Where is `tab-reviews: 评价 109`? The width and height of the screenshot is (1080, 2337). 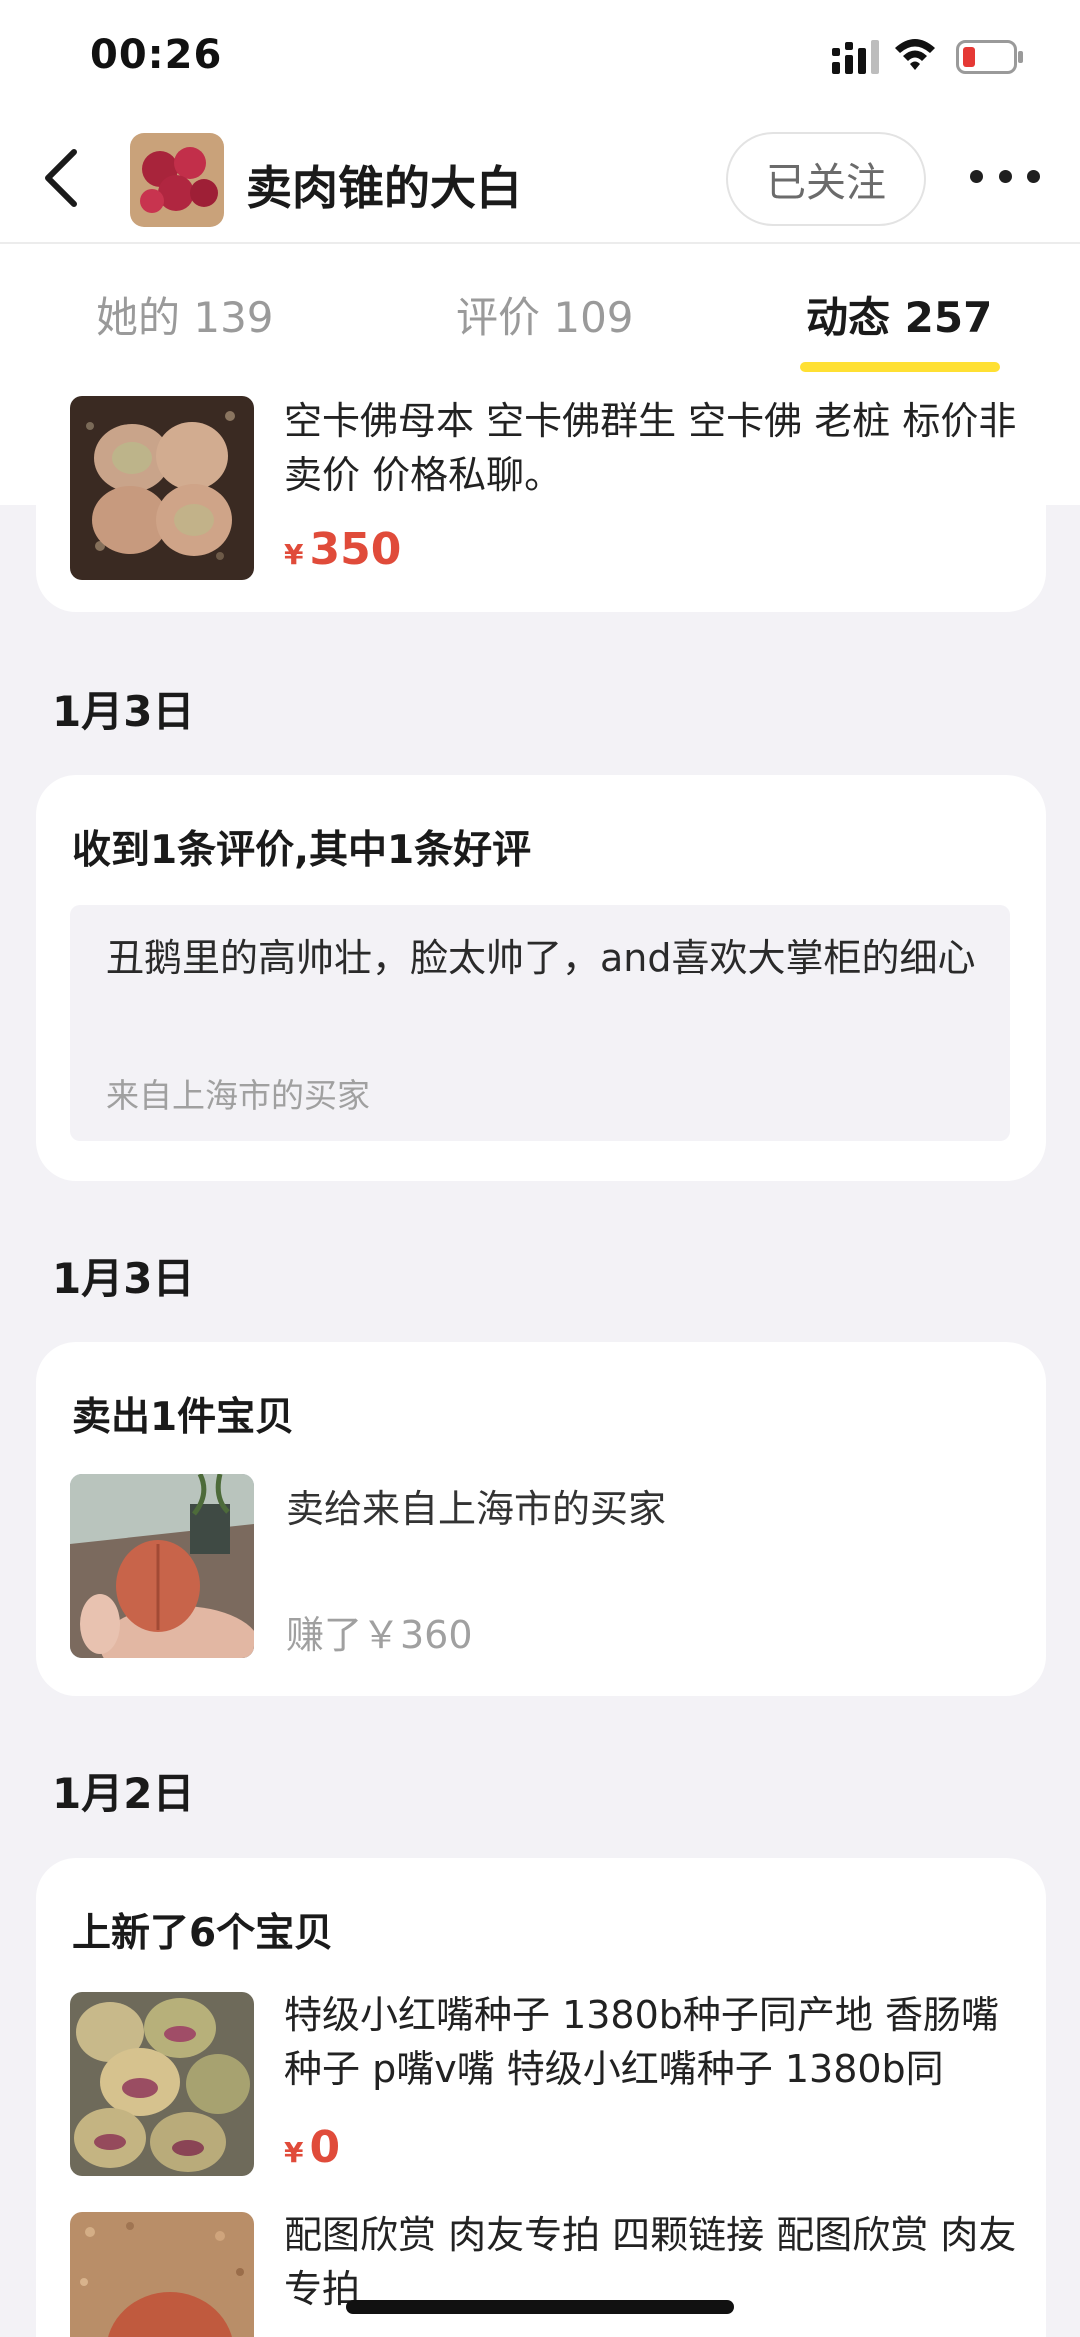 tab-reviews: 评价 109 is located at coordinates (545, 314).